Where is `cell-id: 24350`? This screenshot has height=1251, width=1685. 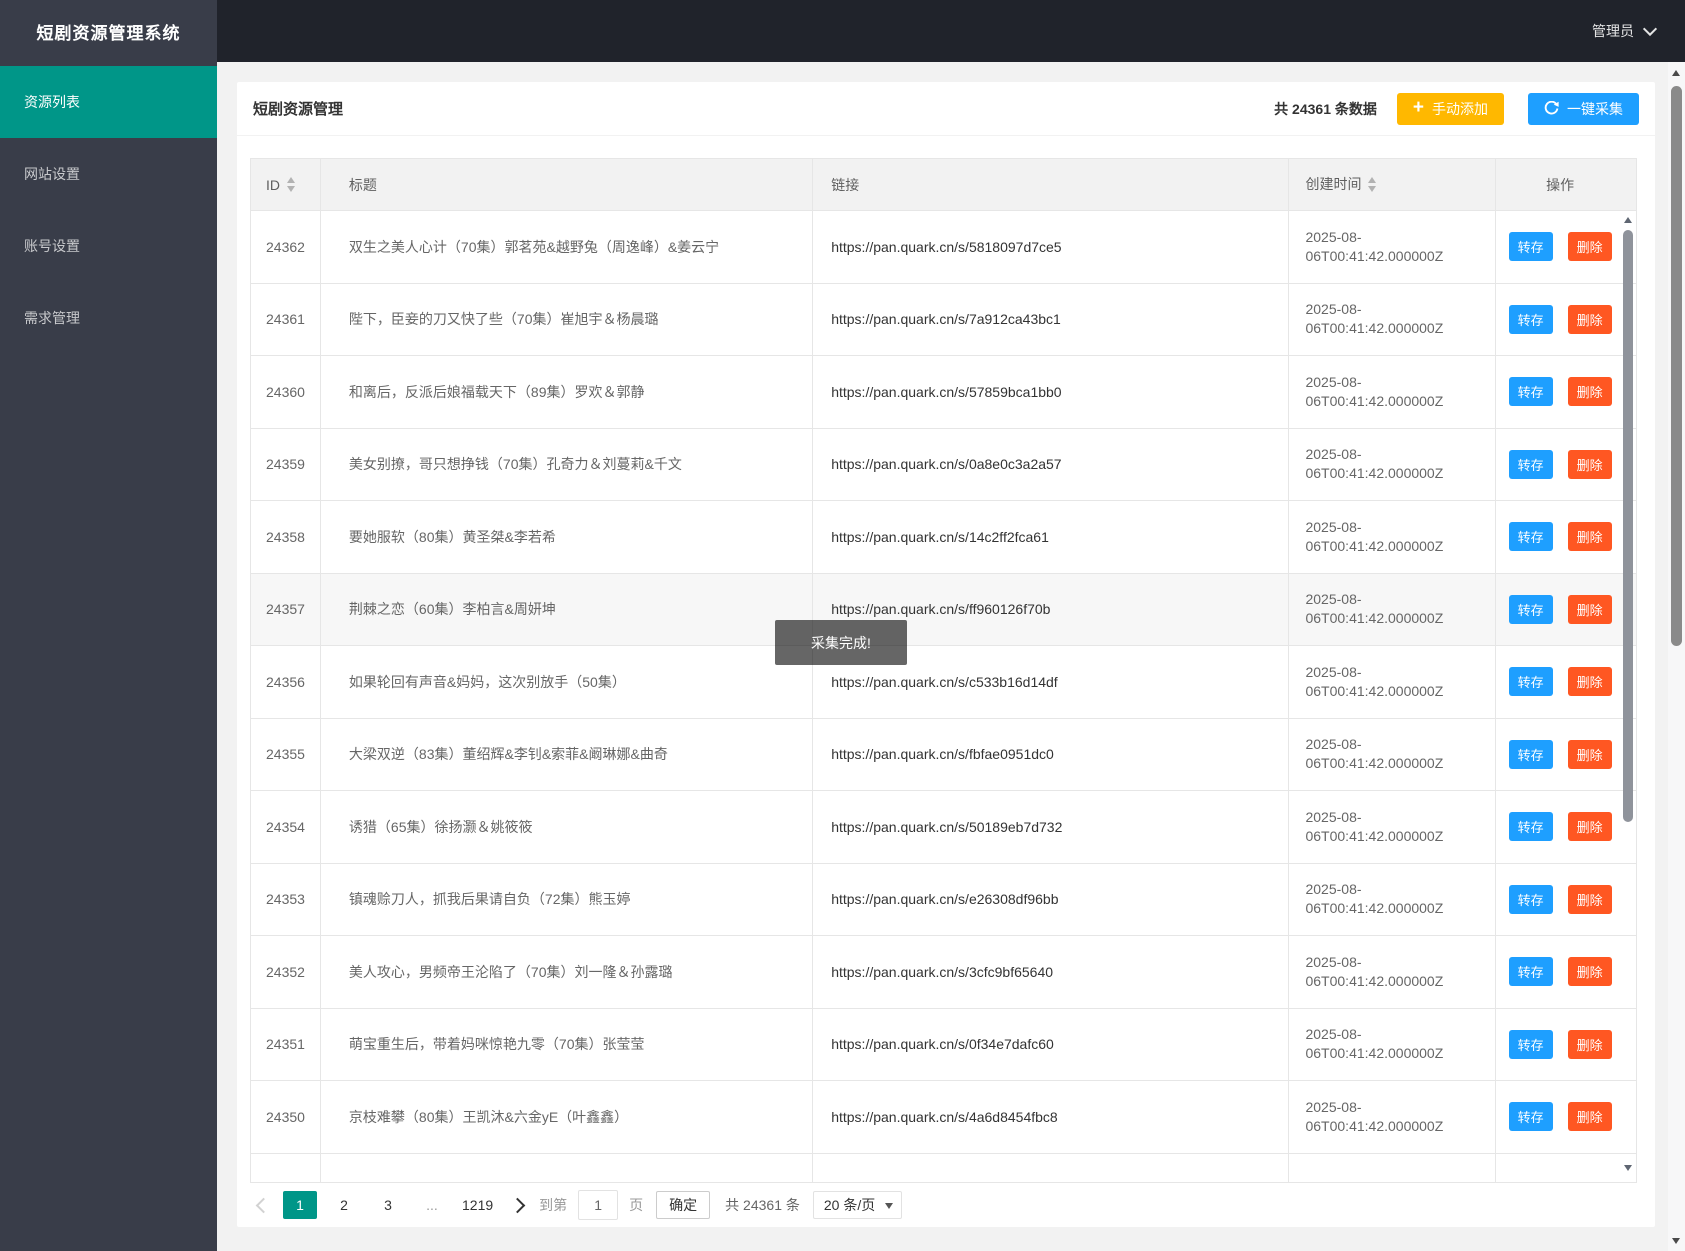 cell-id: 24350 is located at coordinates (286, 1117).